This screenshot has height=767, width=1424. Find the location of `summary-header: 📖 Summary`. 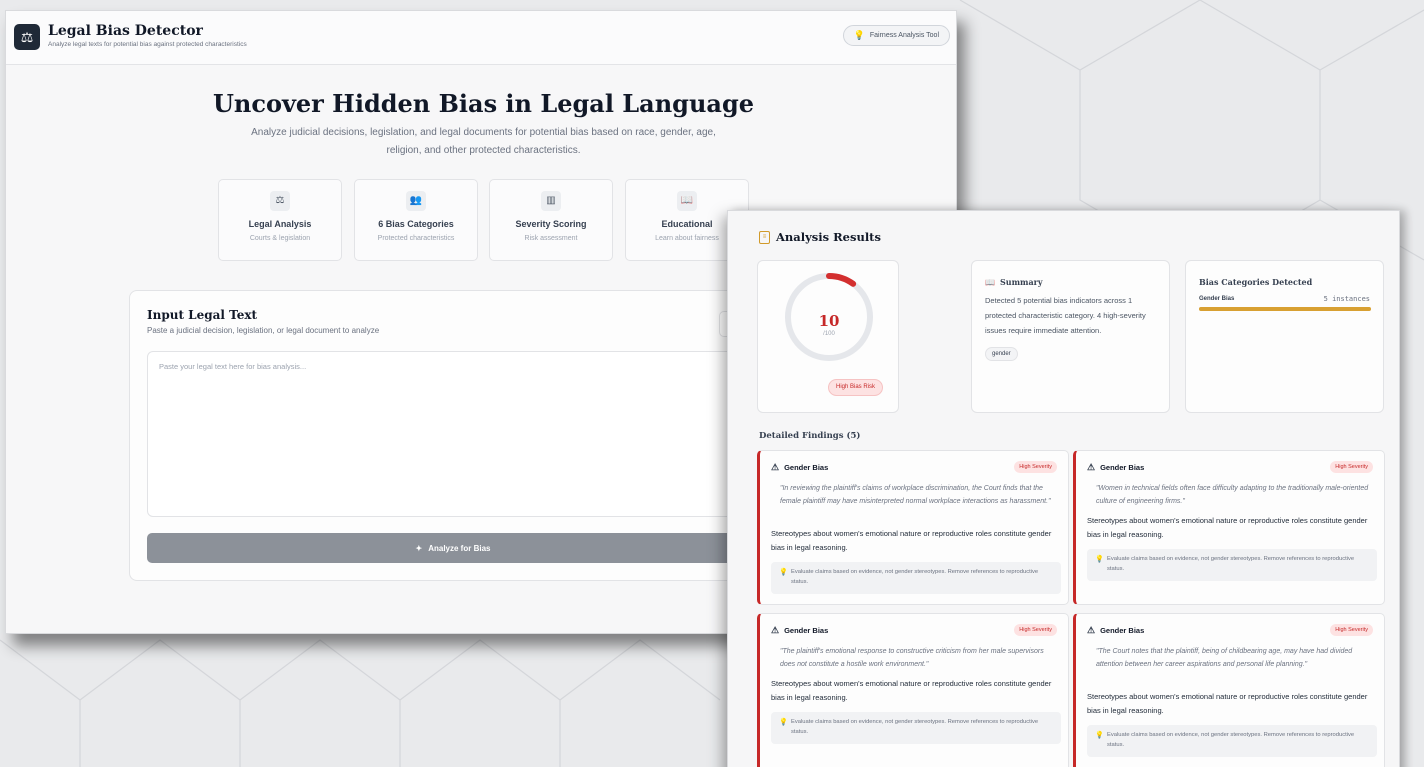

summary-header: 📖 Summary is located at coordinates (1014, 282).